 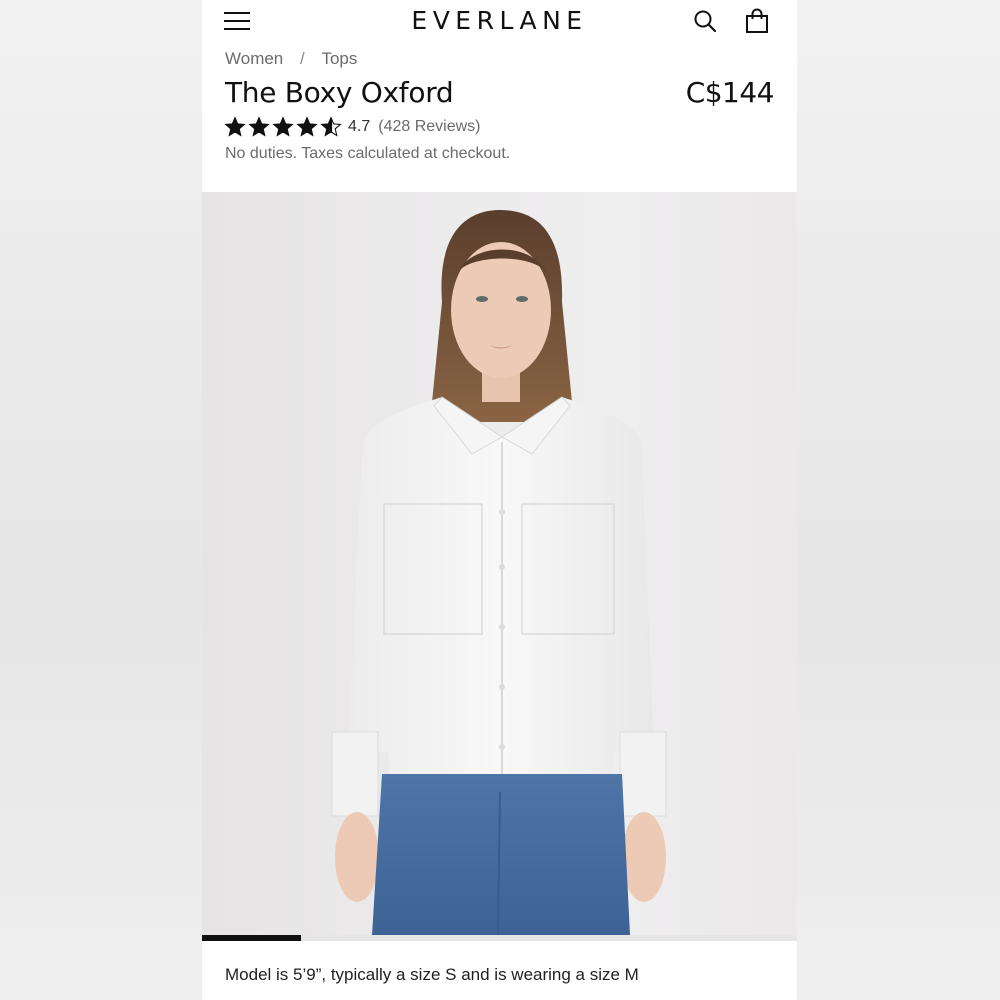 I want to click on breadcrumb-women: Women, so click(x=254, y=59).